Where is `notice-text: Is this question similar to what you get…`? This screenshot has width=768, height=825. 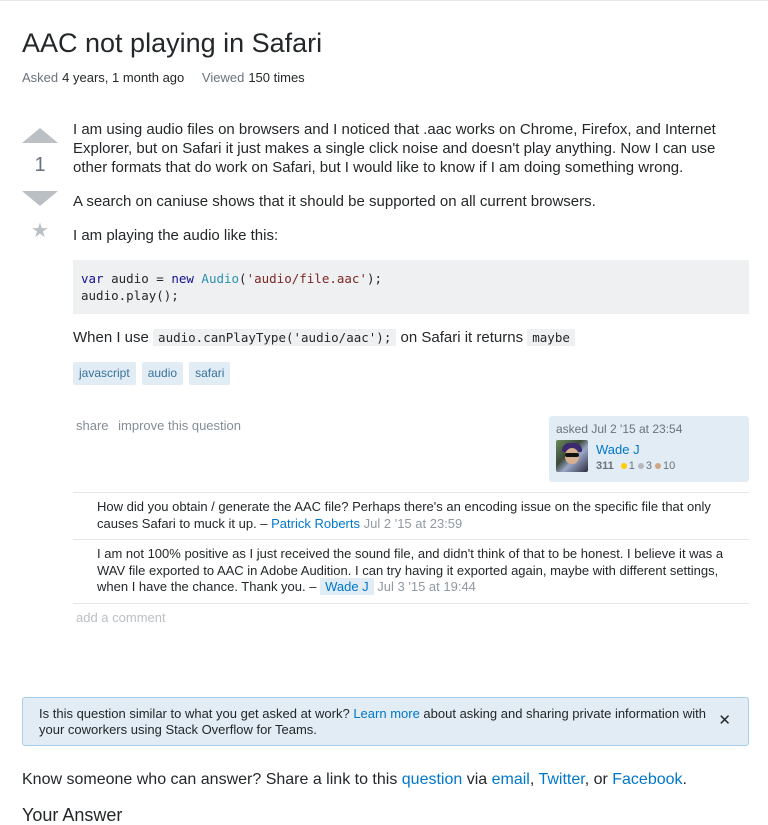
notice-text: Is this question similar to what you get… is located at coordinates (196, 713).